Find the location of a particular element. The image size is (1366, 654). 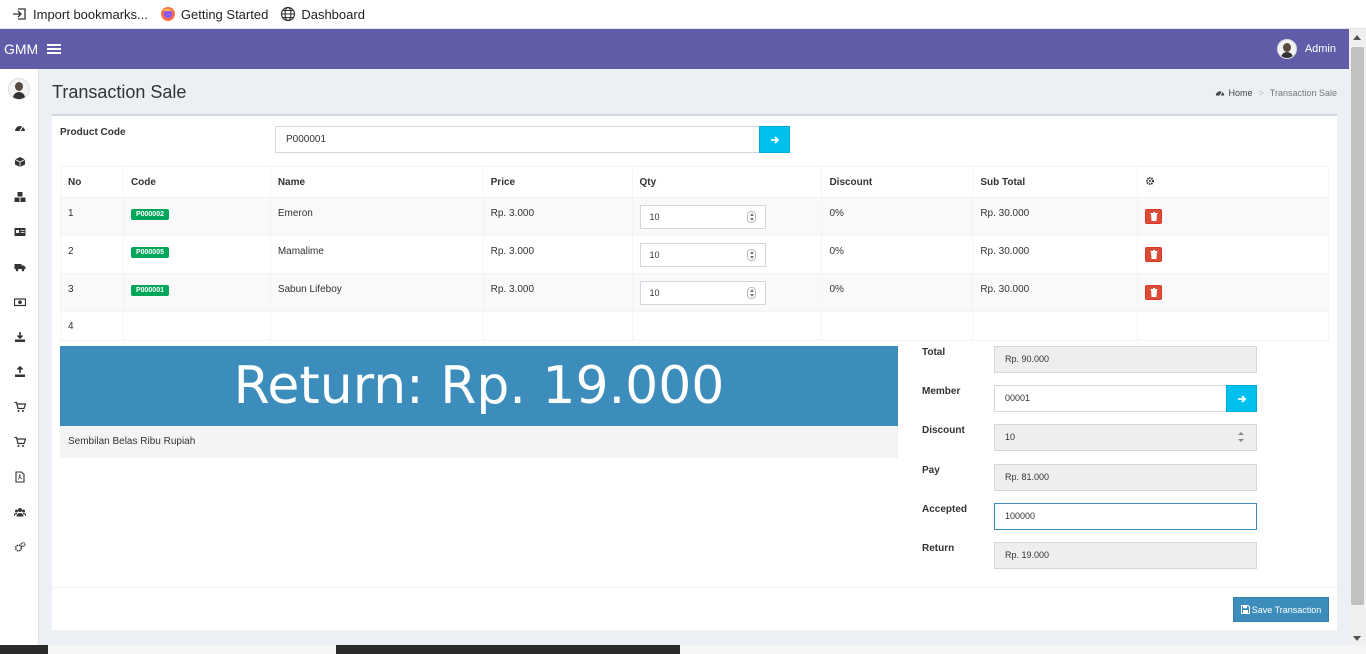

import-icon is located at coordinates (20, 14).